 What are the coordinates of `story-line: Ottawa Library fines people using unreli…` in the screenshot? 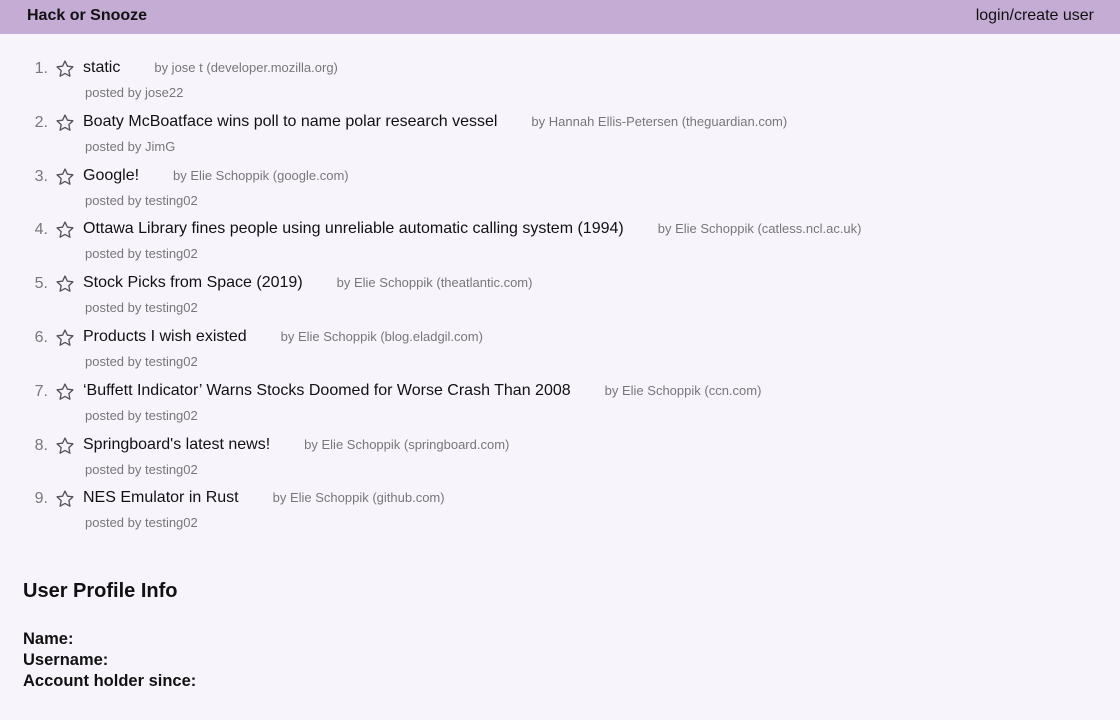 It's located at (472, 229).